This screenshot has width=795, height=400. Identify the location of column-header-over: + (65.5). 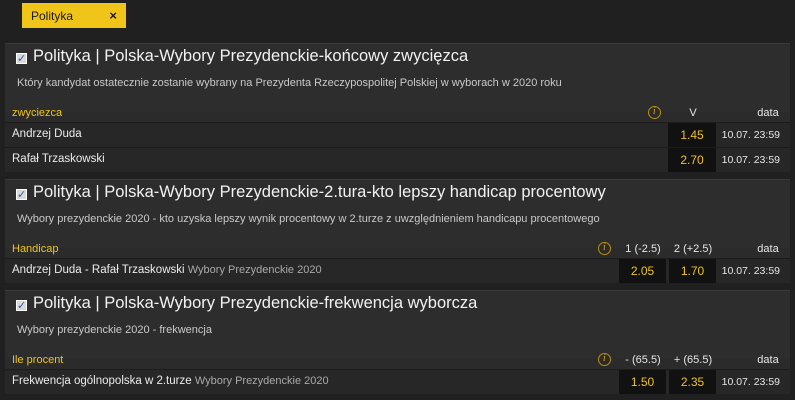
(693, 360).